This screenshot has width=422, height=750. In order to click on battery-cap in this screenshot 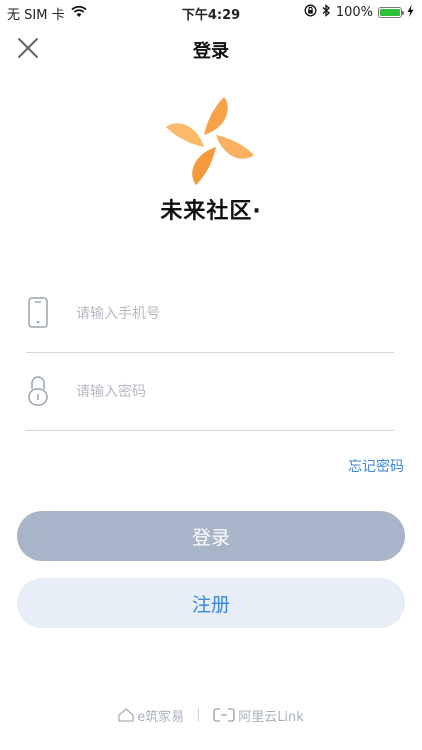, I will do `click(403, 13)`.